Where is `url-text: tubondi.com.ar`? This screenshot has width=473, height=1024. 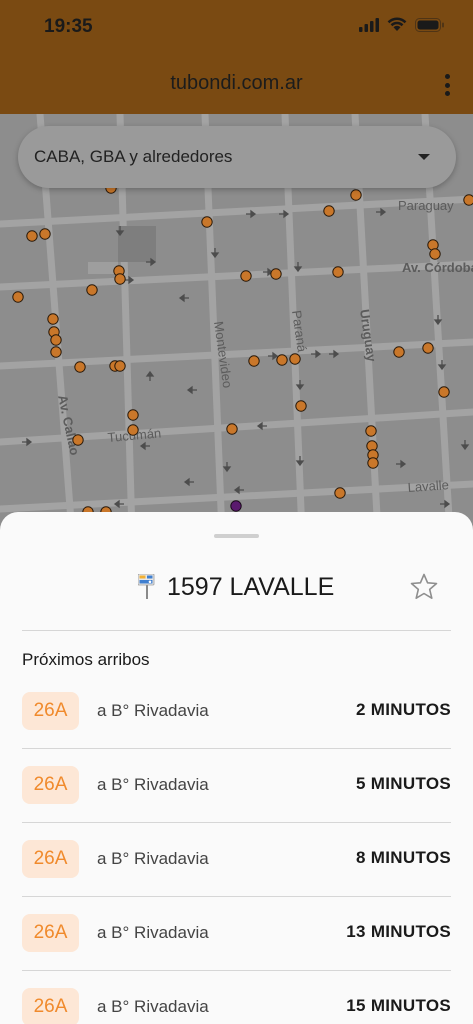 url-text: tubondi.com.ar is located at coordinates (236, 83).